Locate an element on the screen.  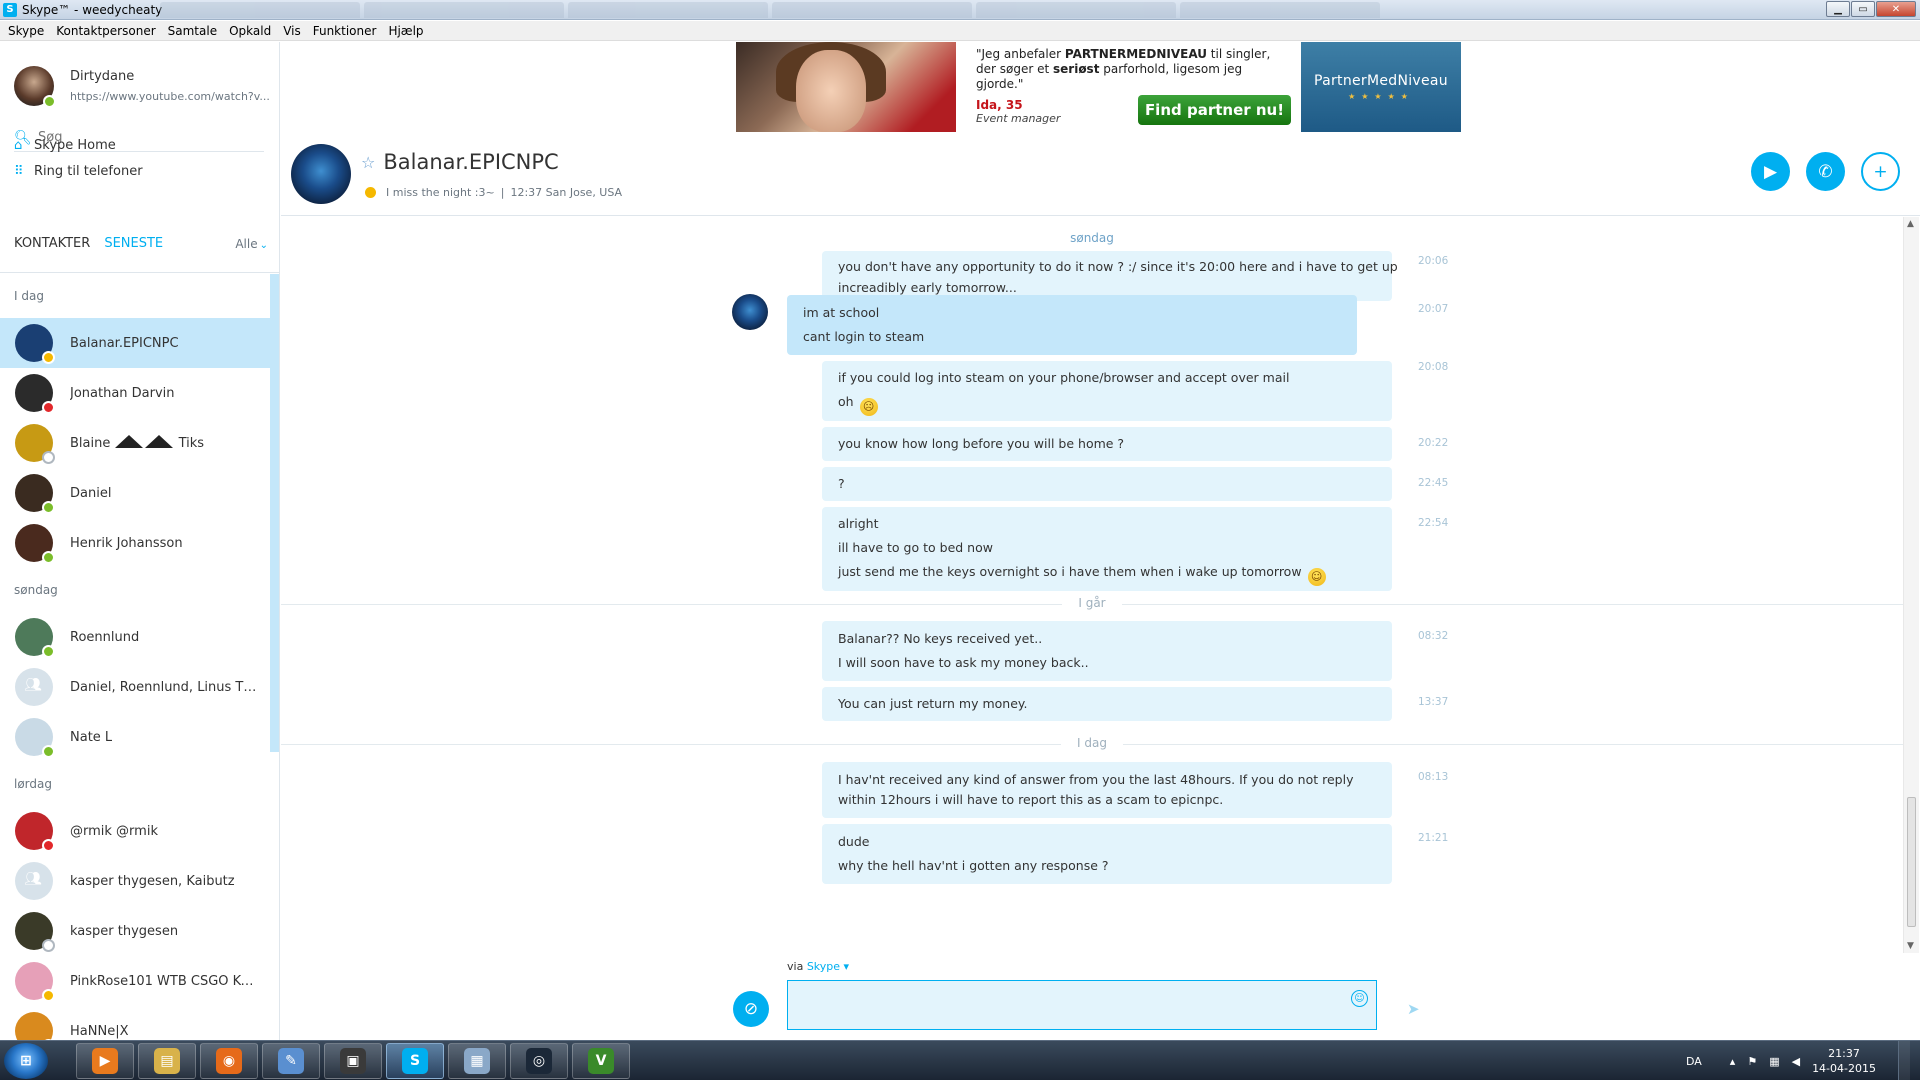
call-button: ✆ is located at coordinates (1825, 171).